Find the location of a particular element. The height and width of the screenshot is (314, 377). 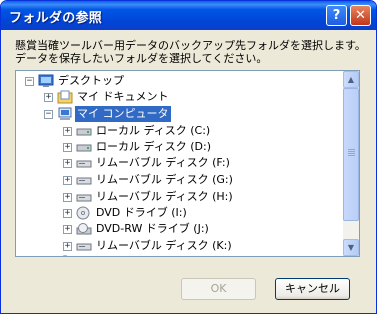

tree-item: + ローカル ディスク (D:) is located at coordinates (180, 147).